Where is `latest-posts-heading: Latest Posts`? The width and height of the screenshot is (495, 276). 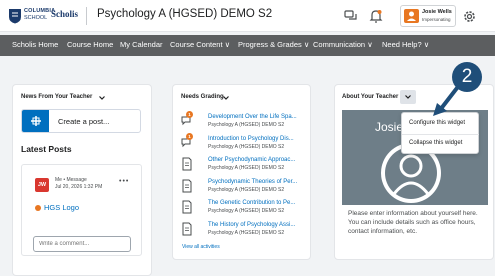
latest-posts-heading: Latest Posts is located at coordinates (46, 149).